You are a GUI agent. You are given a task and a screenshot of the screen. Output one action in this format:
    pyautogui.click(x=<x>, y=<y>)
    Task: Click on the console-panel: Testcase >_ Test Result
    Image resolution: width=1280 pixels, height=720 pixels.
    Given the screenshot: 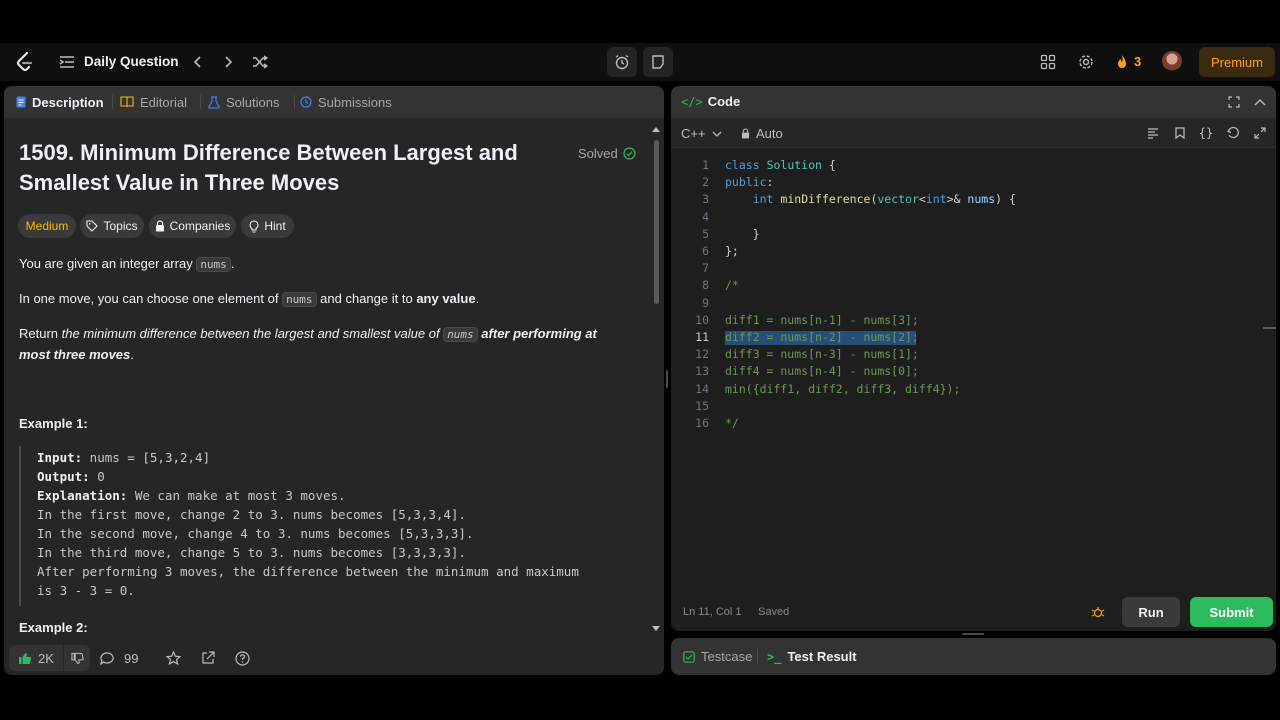 What is the action you would take?
    pyautogui.click(x=973, y=656)
    